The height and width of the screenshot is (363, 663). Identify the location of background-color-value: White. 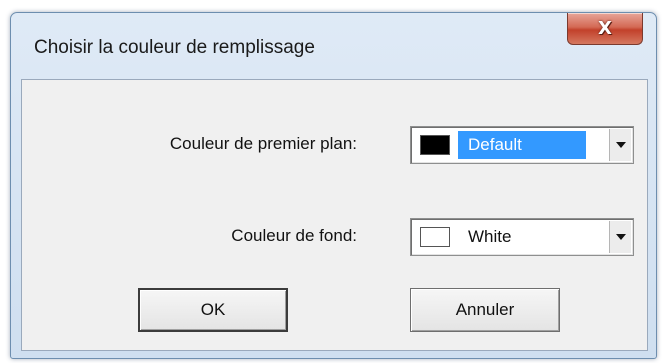
(490, 236).